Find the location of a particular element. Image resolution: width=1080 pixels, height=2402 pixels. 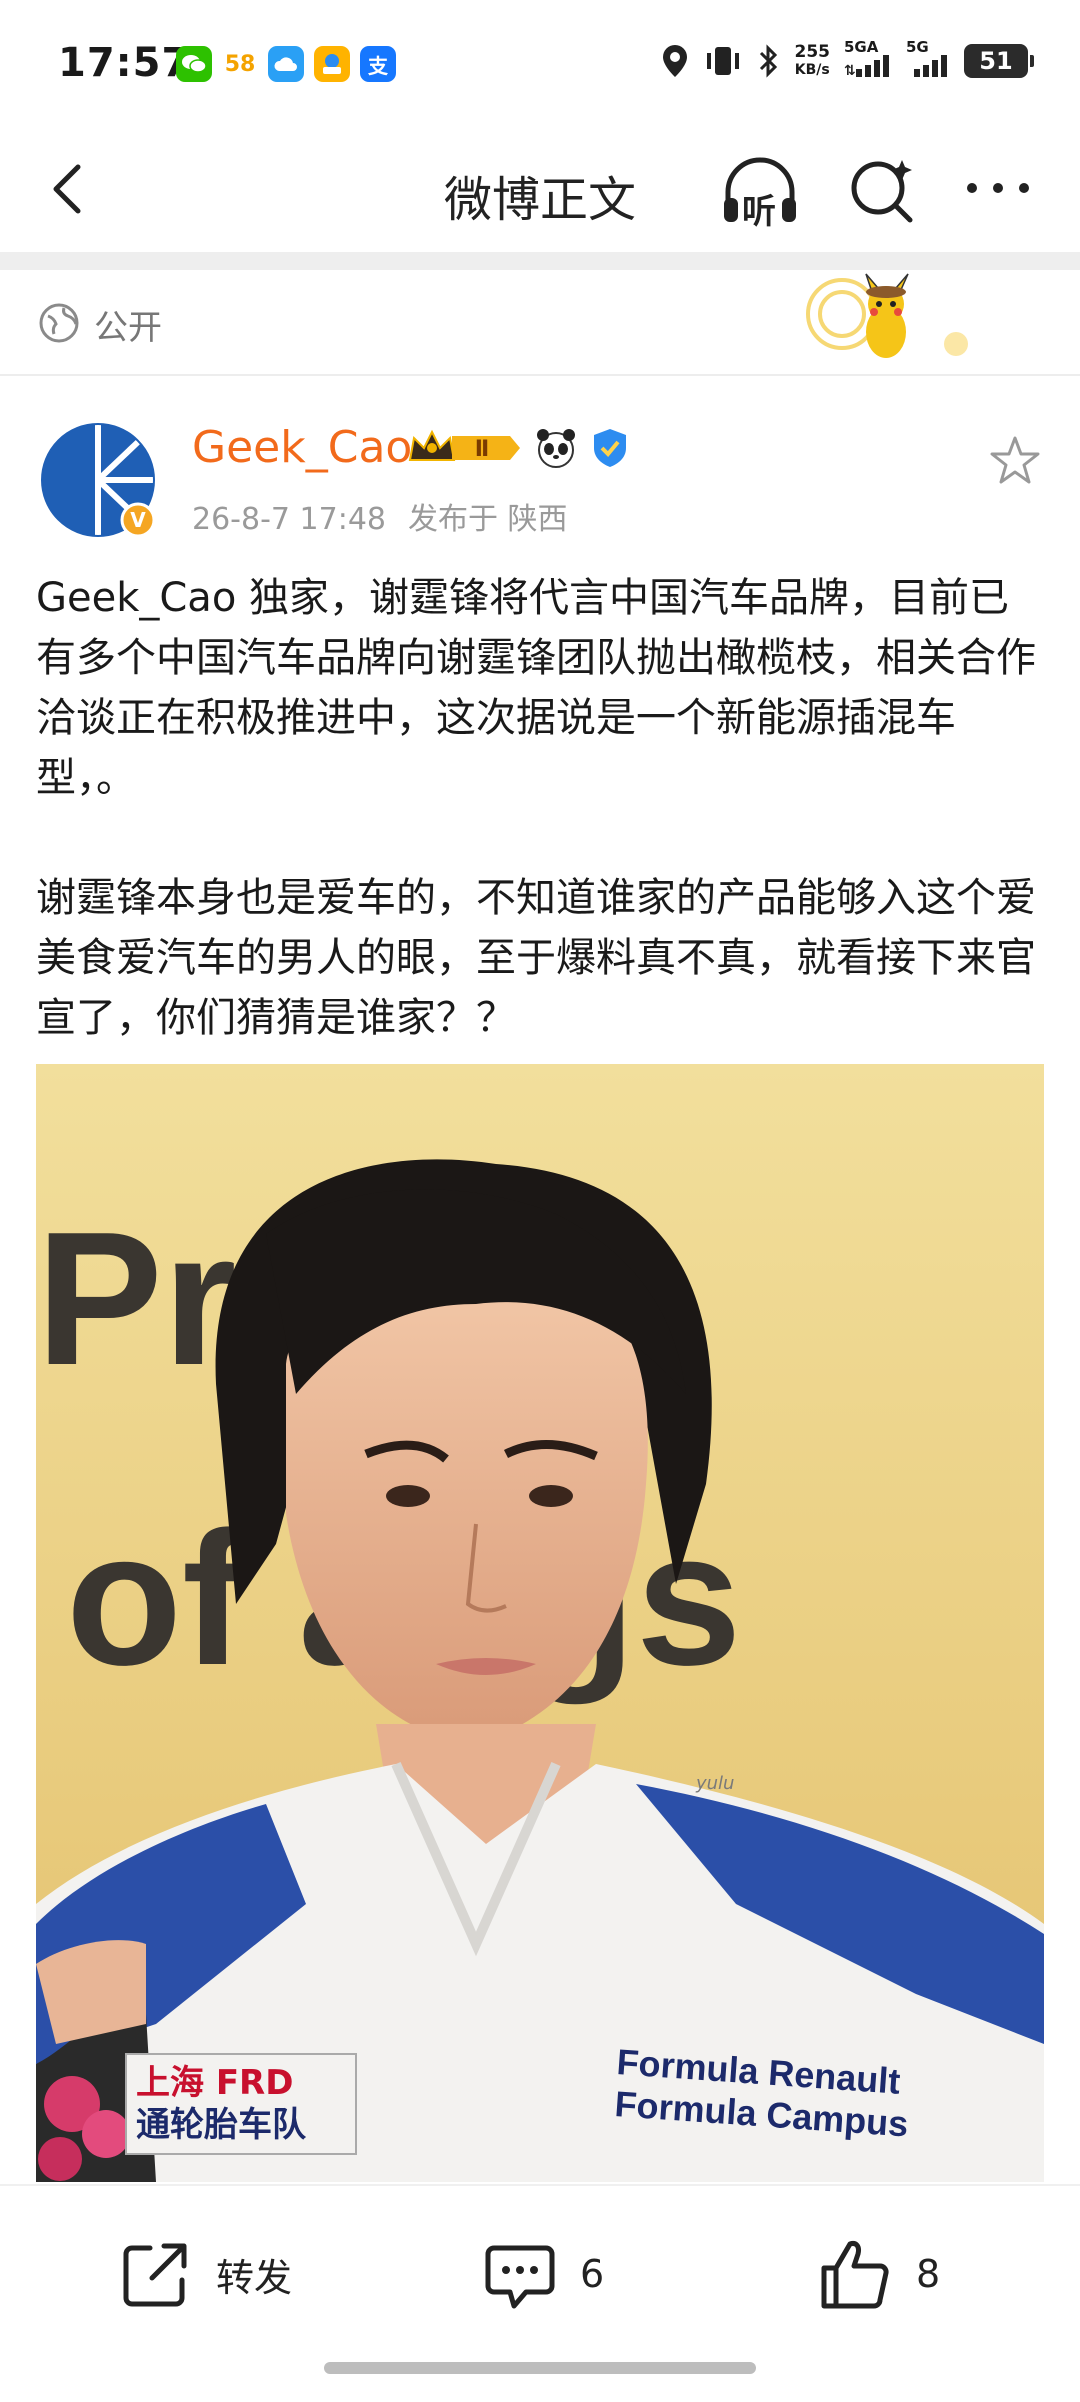

alipay-icon: 支 is located at coordinates (378, 64).